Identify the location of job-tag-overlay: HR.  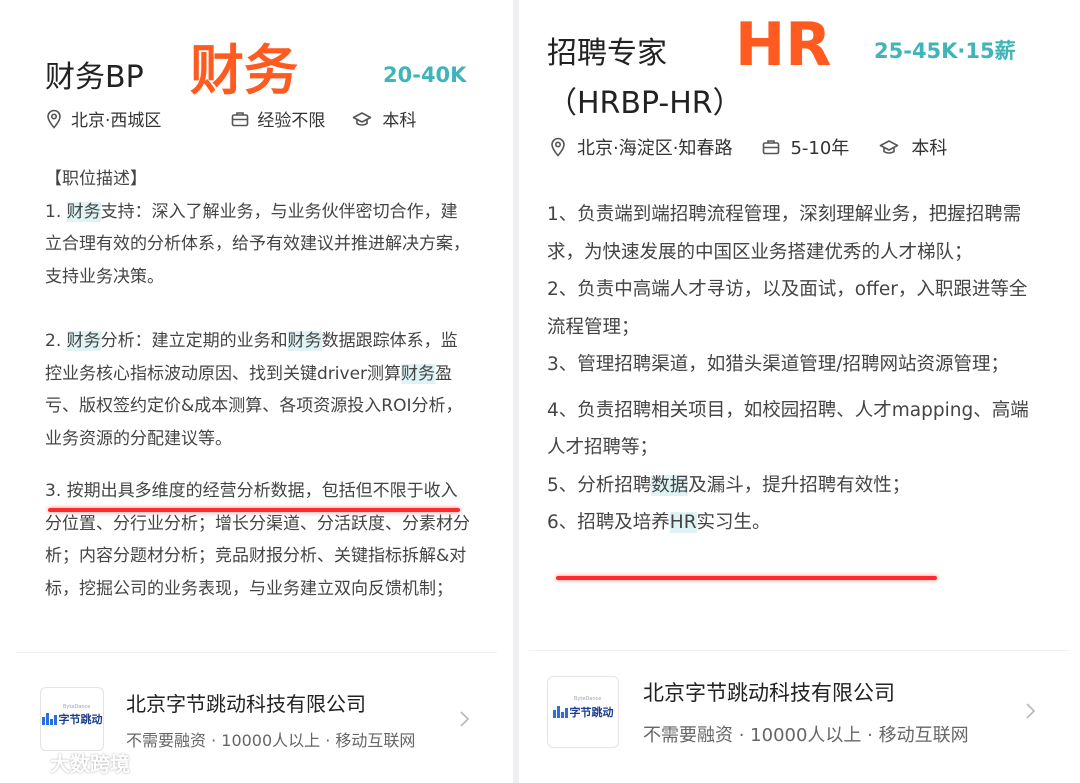
(783, 45).